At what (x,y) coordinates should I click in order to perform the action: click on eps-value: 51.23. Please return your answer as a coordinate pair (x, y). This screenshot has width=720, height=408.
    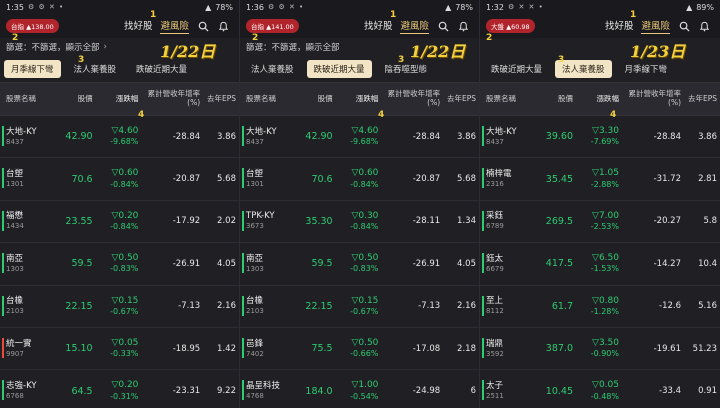
    Looking at the image, I should click on (704, 348).